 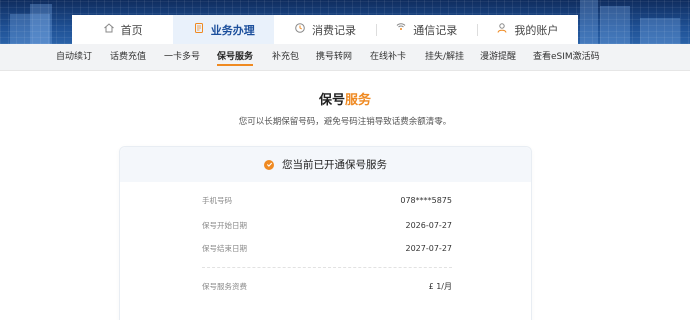 I want to click on row-value: 078****5875, so click(x=426, y=200).